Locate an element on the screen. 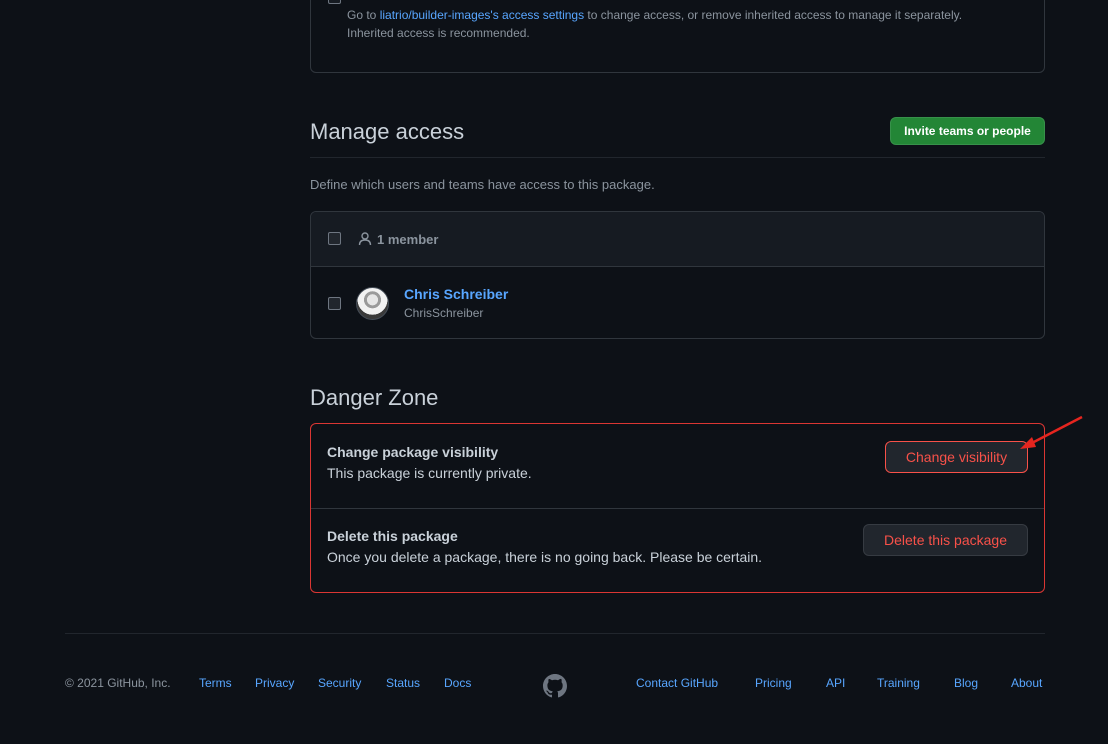 The width and height of the screenshot is (1108, 744). visibility-description: This package is currently private. is located at coordinates (429, 473).